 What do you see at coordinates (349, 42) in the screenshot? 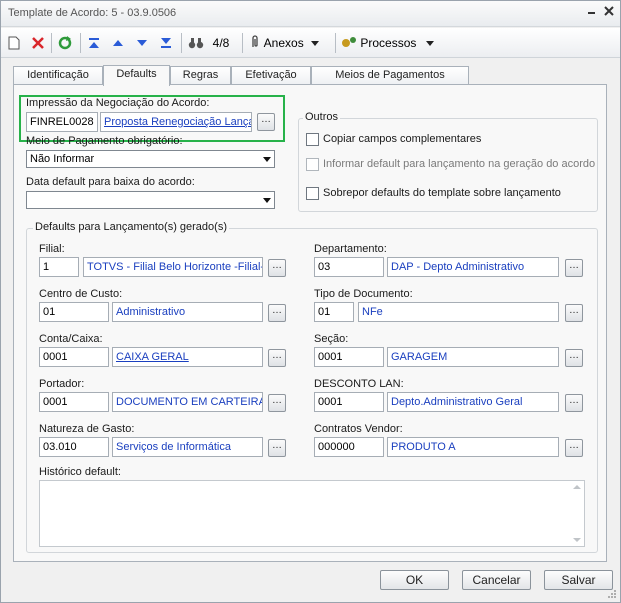
I see `gears-icon` at bounding box center [349, 42].